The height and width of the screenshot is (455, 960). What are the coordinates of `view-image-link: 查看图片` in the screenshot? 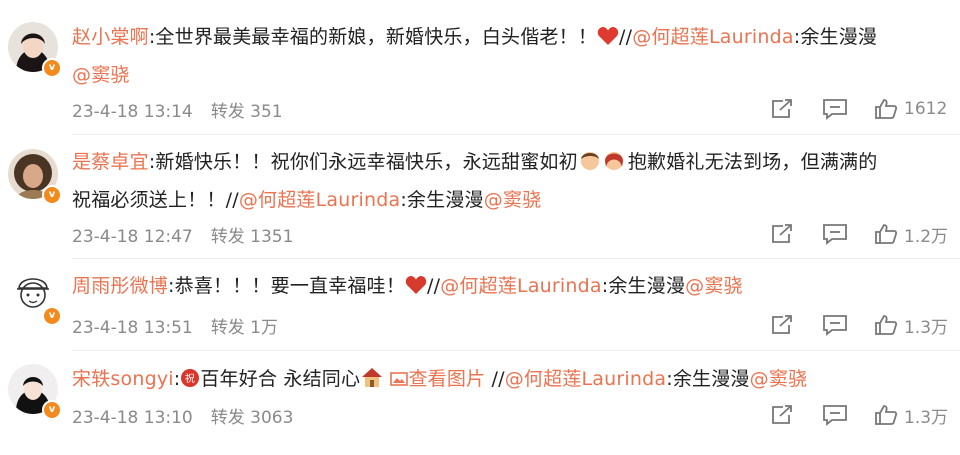 It's located at (437, 379).